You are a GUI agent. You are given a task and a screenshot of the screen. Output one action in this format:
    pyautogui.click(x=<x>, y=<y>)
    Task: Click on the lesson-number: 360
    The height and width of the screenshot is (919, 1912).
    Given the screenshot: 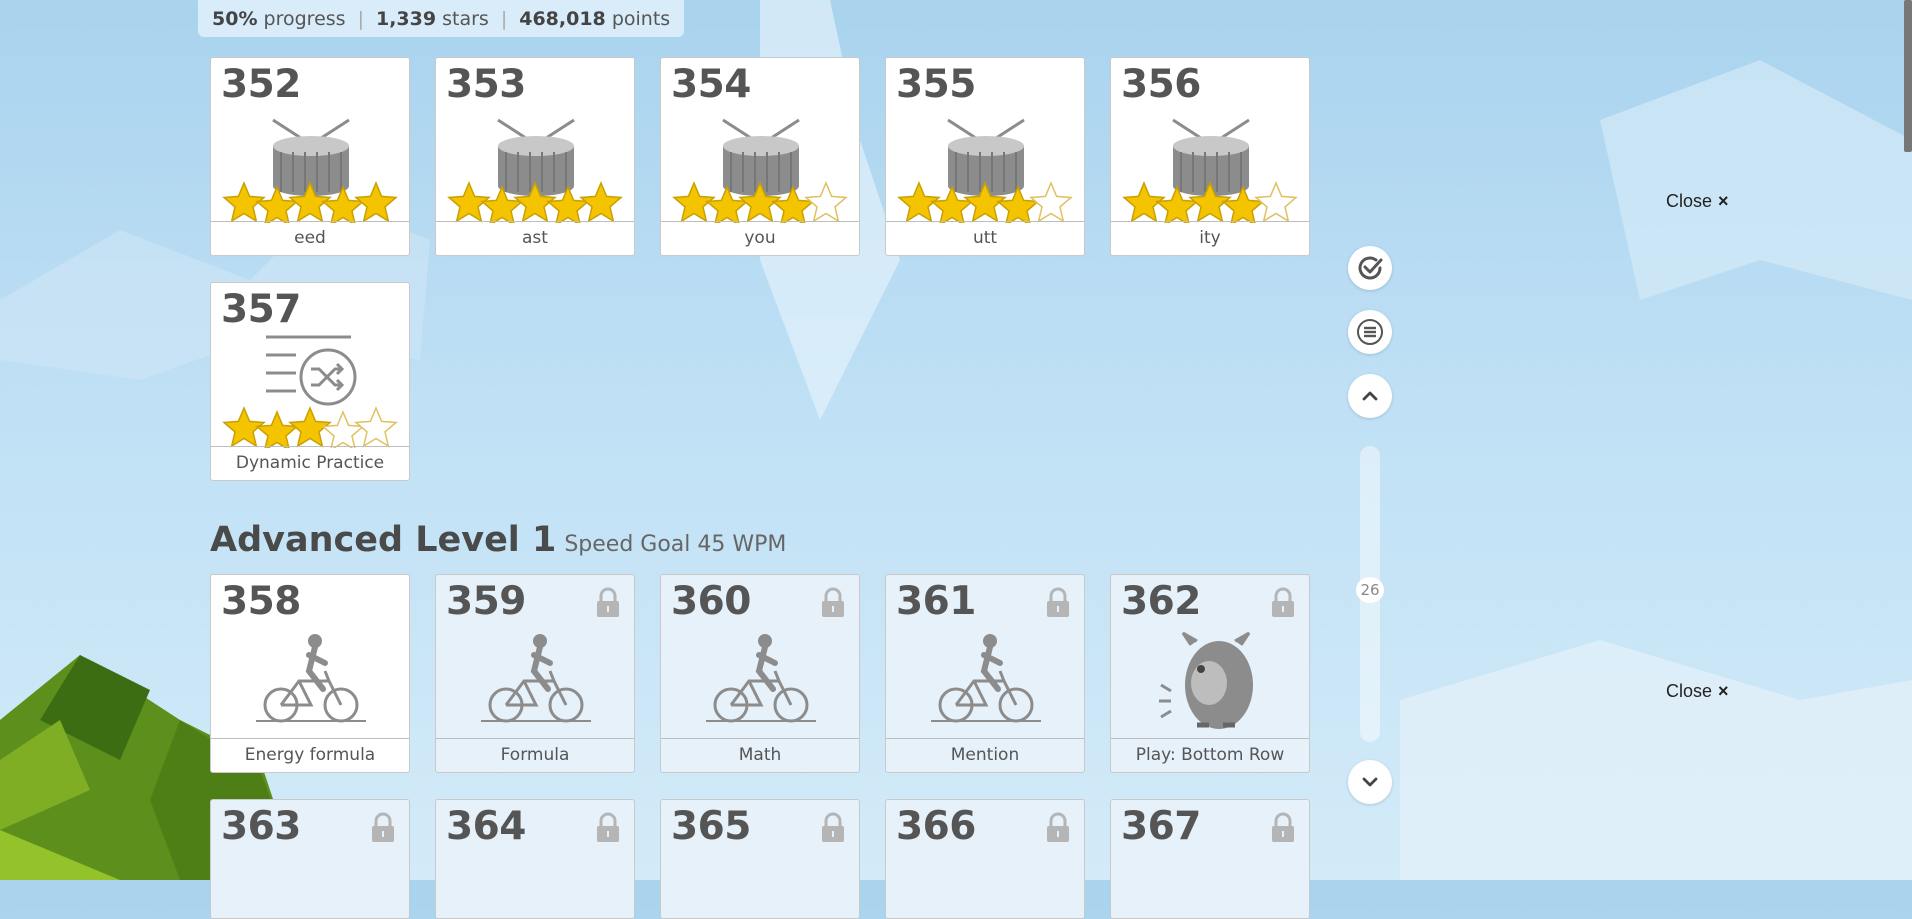 What is the action you would take?
    pyautogui.click(x=711, y=601)
    